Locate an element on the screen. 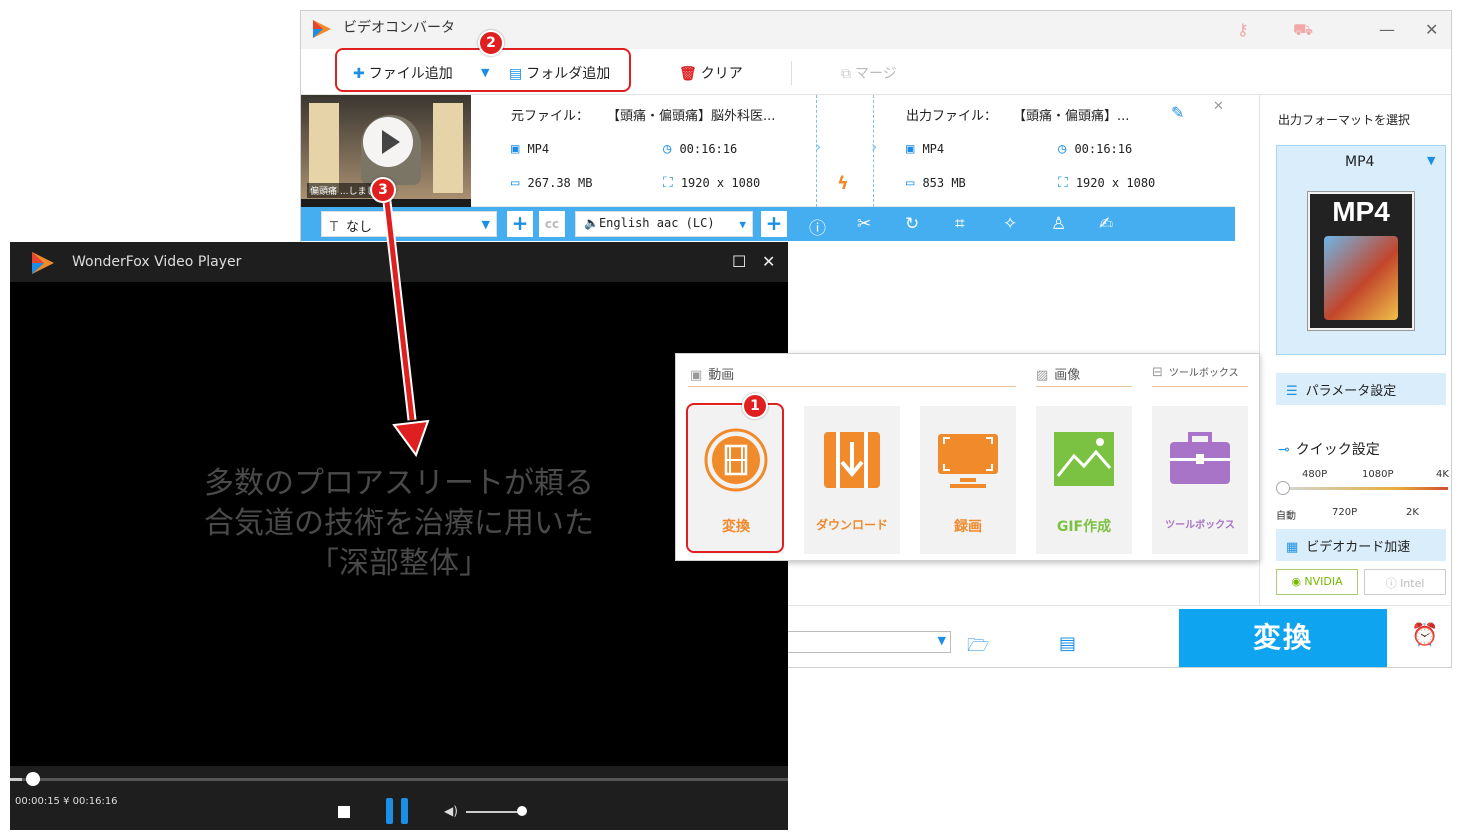 Image resolution: width=1462 pixels, height=840 pixels. app-logo-icon is located at coordinates (322, 29).